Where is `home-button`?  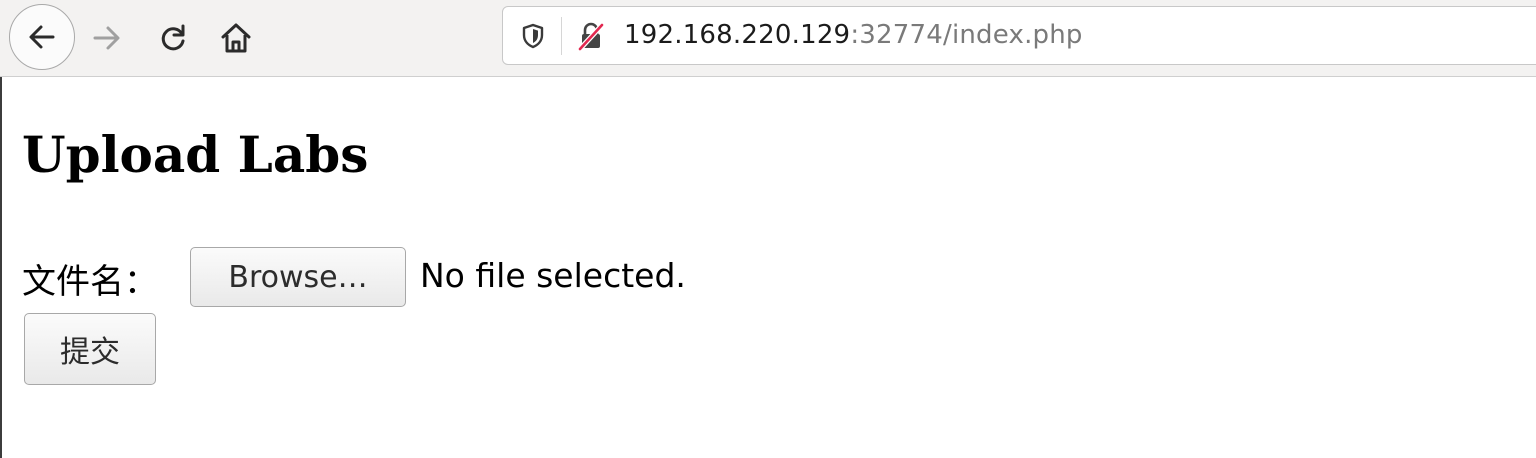
home-button is located at coordinates (236, 38).